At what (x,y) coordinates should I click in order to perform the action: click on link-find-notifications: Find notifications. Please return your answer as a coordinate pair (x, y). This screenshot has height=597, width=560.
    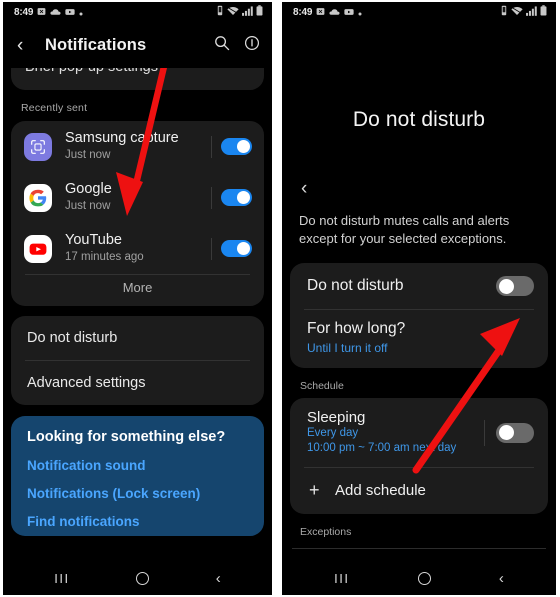
    Looking at the image, I should click on (137, 521).